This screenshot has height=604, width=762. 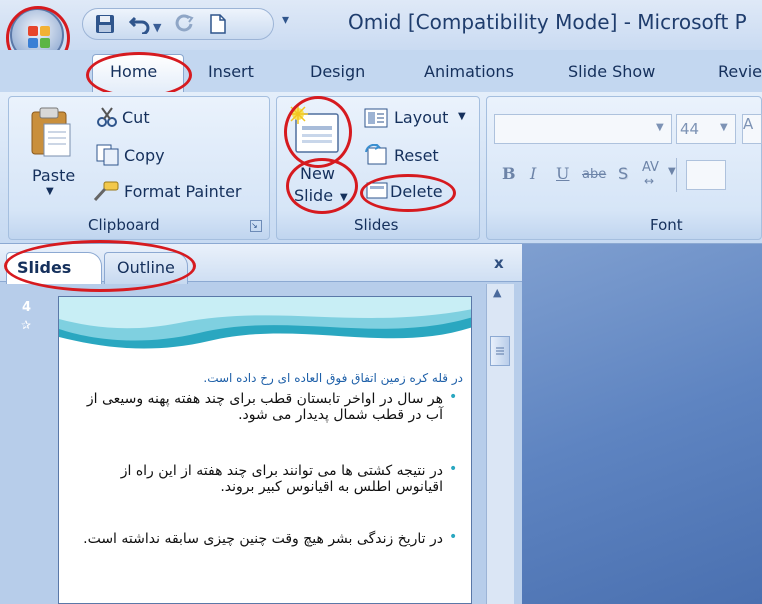 I want to click on copy-icon, so click(x=108, y=157).